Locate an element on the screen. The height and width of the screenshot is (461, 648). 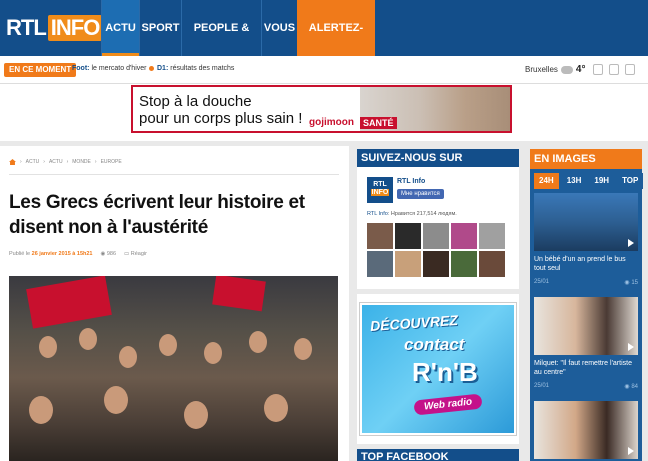
nav-item-actu: ACTU is located at coordinates (120, 28).